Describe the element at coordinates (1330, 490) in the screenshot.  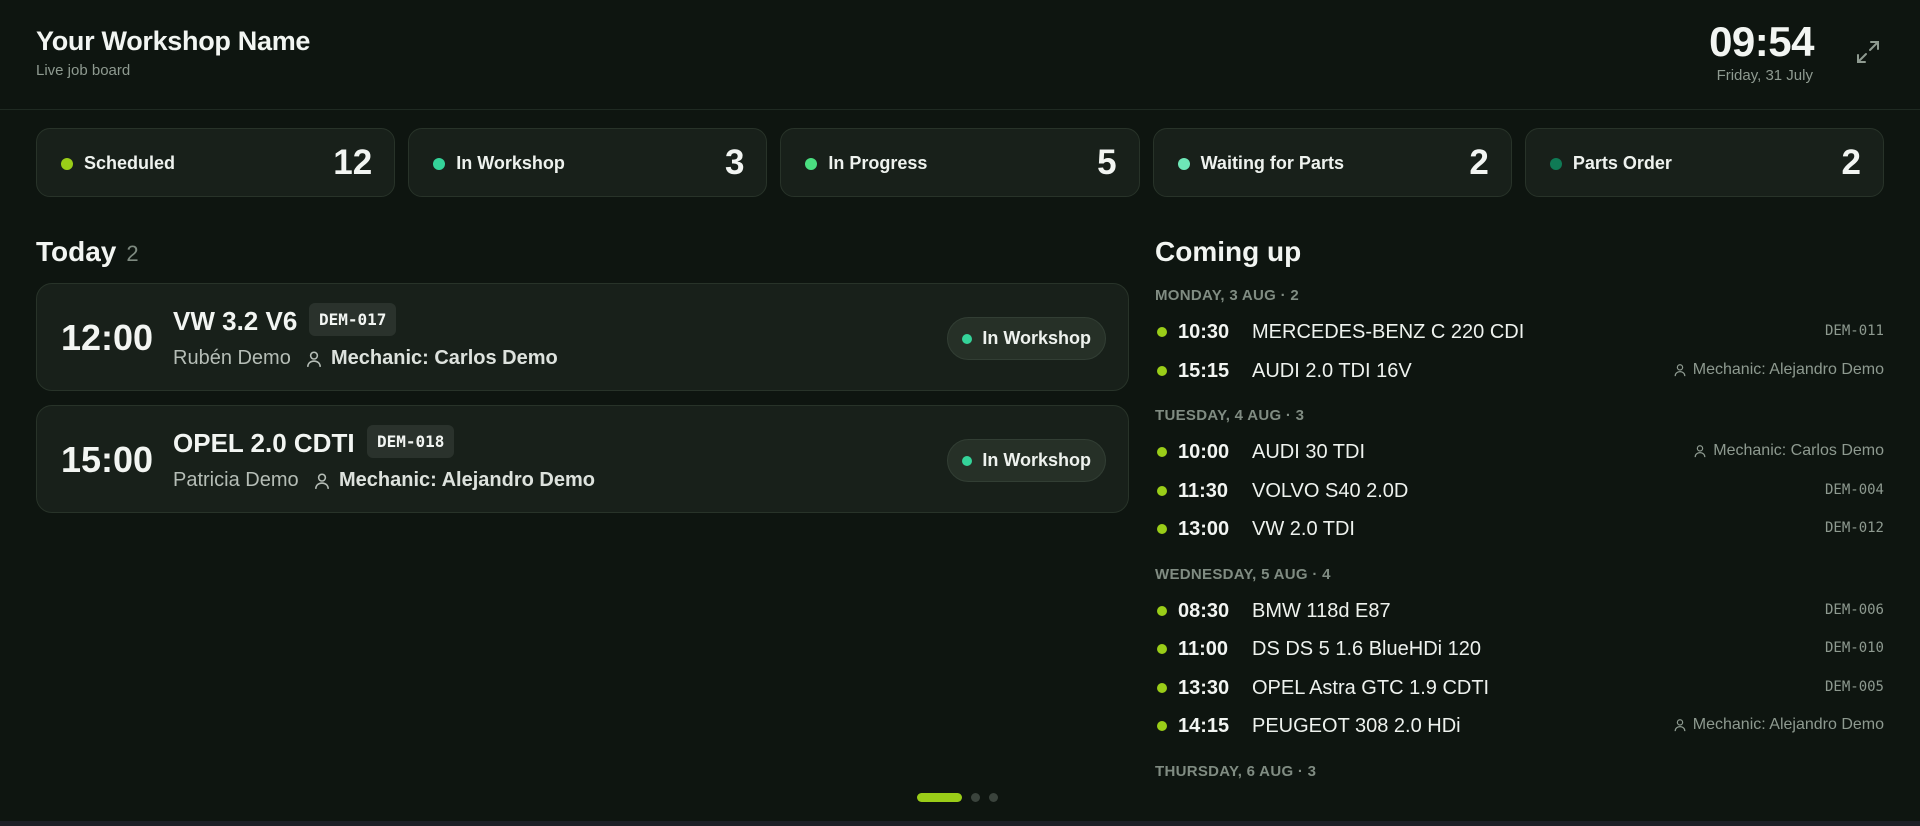
I see `job-vehicle: VOLVO S40 2.0D` at that location.